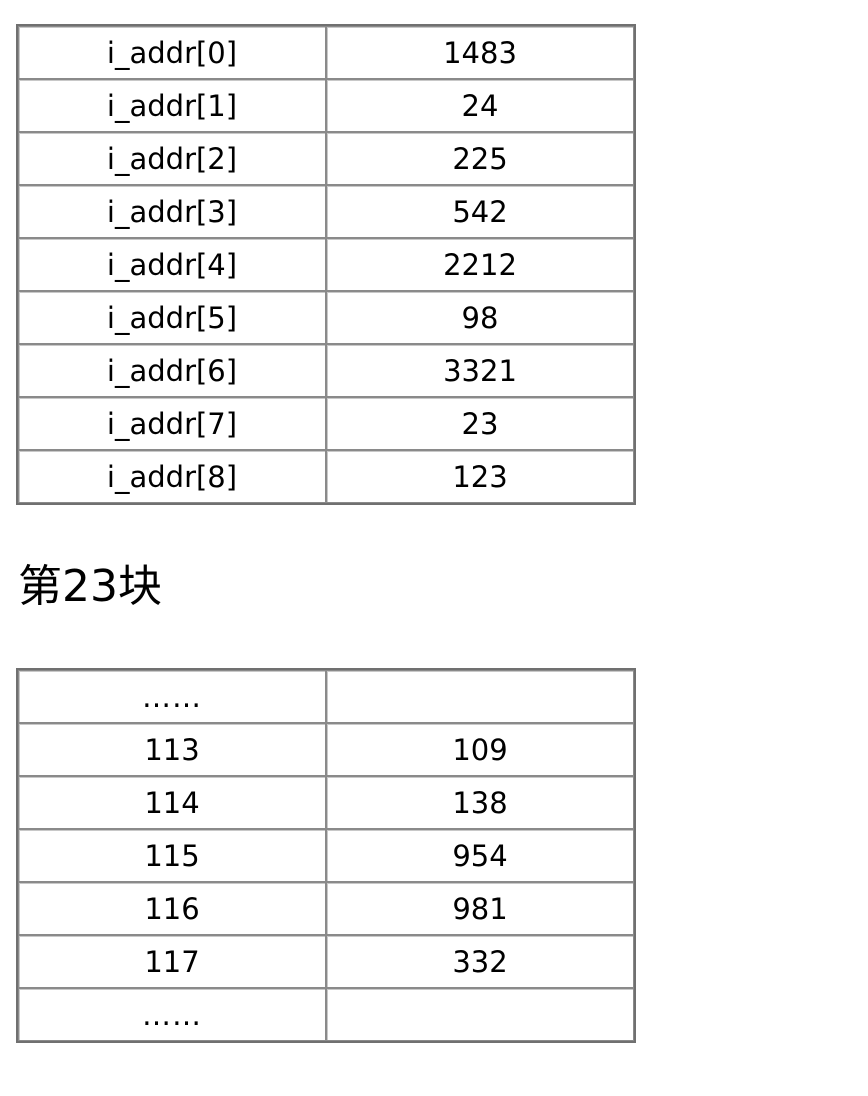 The height and width of the screenshot is (1096, 868). I want to click on address-label-cell: i_addr[6], so click(172, 370).